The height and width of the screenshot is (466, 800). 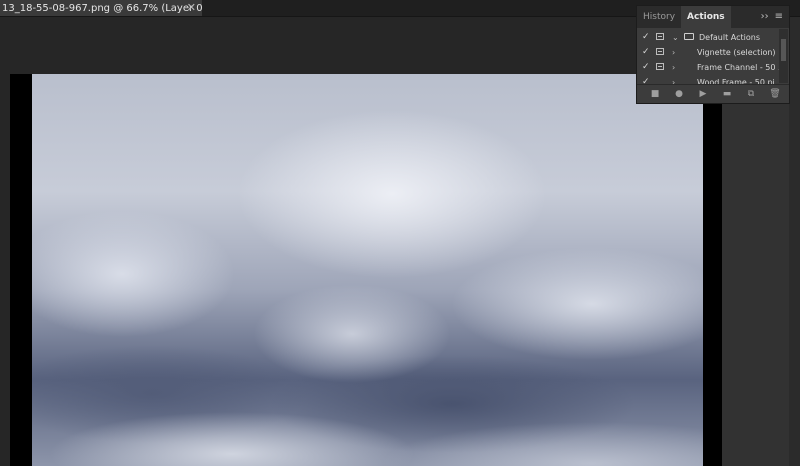 I want to click on action-set-label: Default Actions, so click(x=729, y=37).